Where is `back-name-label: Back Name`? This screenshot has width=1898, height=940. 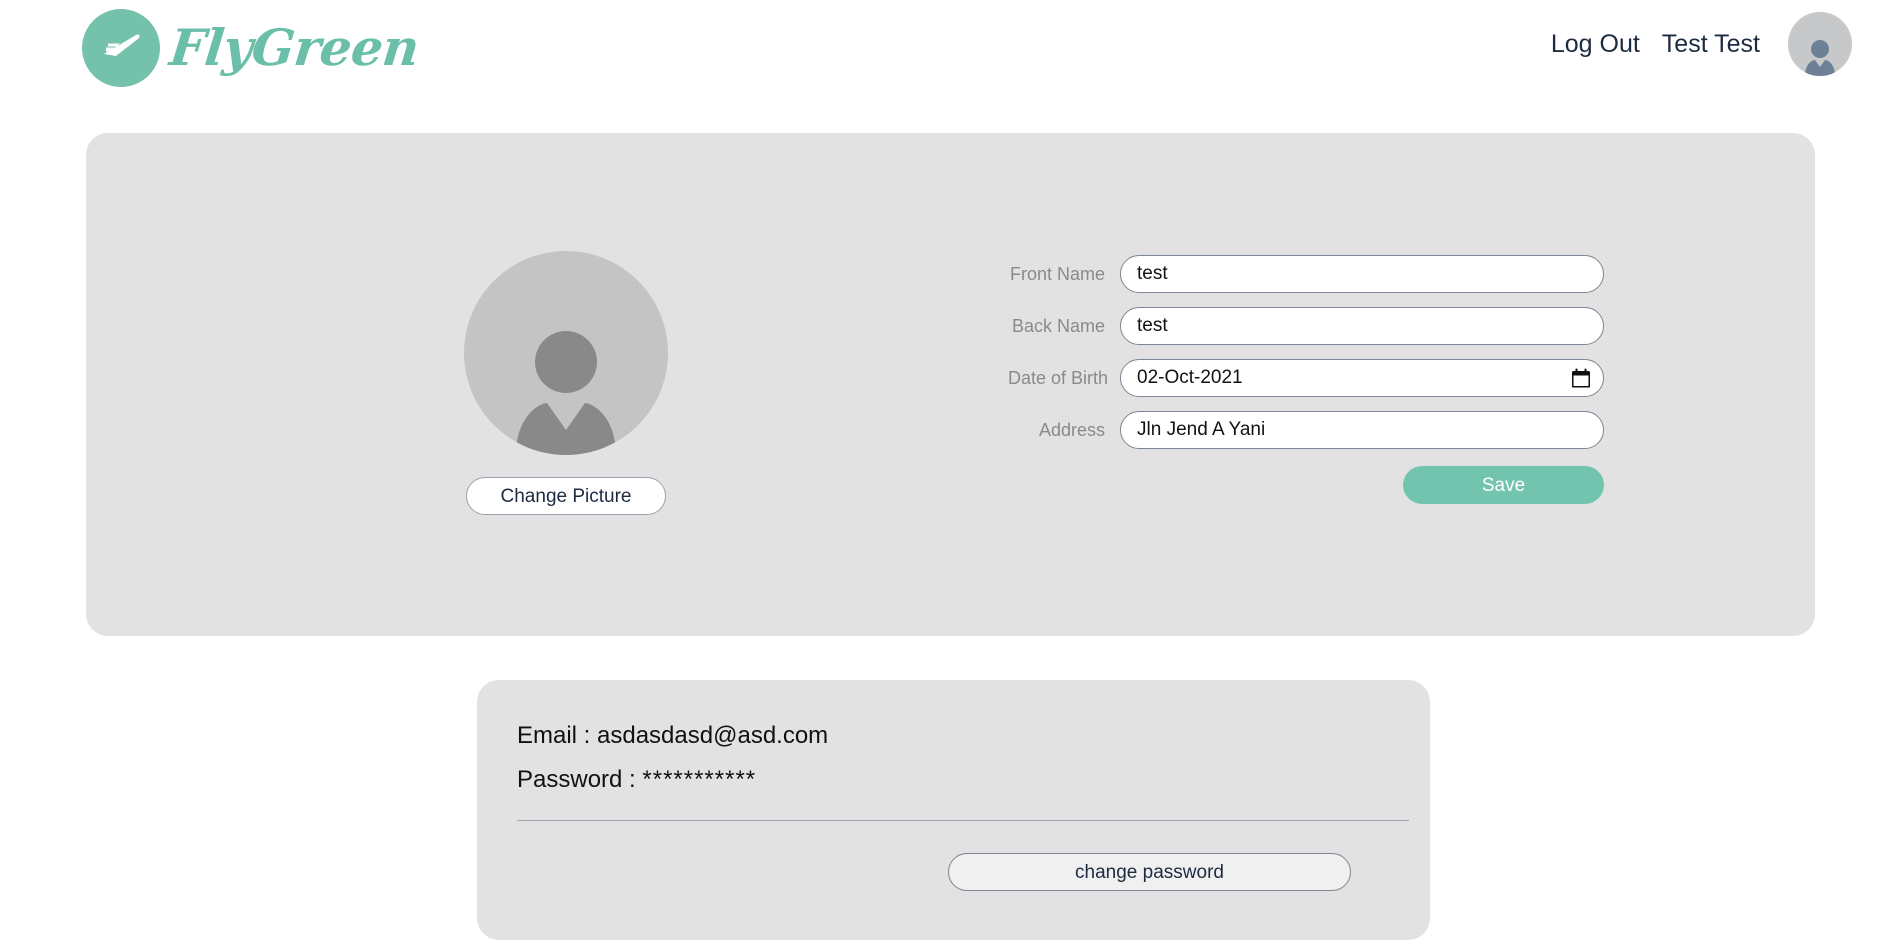
back-name-label: Back Name is located at coordinates (1058, 325).